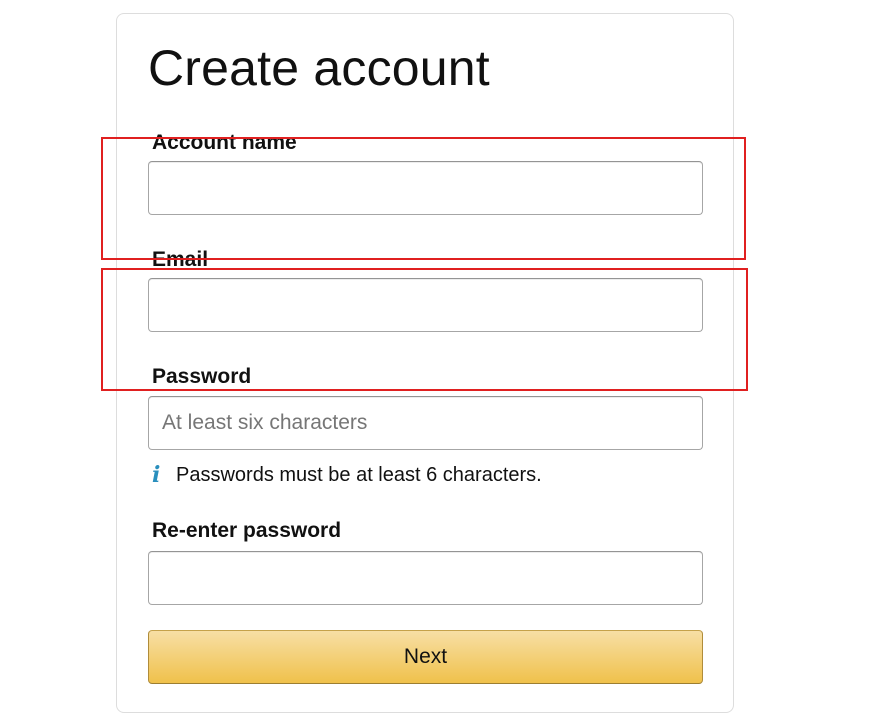  What do you see at coordinates (156, 475) in the screenshot?
I see `info-icon: i` at bounding box center [156, 475].